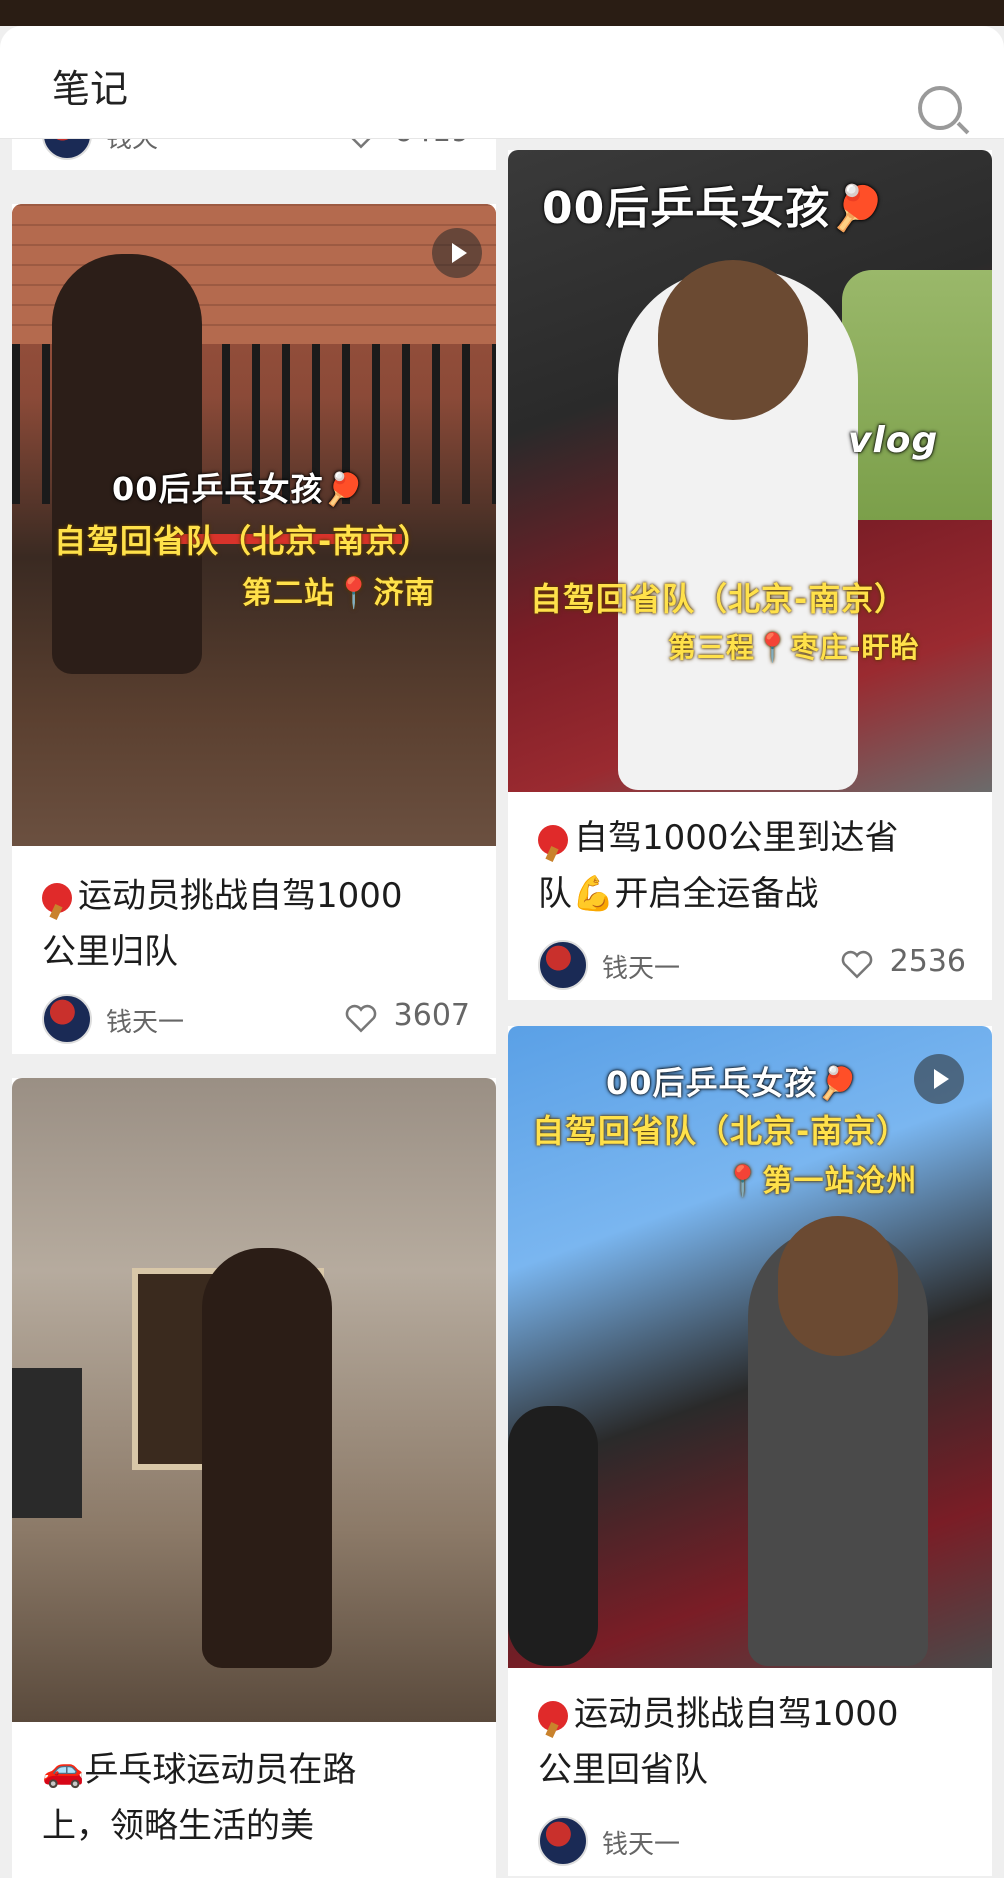 Image resolution: width=1004 pixels, height=1878 pixels. I want to click on person-figure, so click(267, 1458).